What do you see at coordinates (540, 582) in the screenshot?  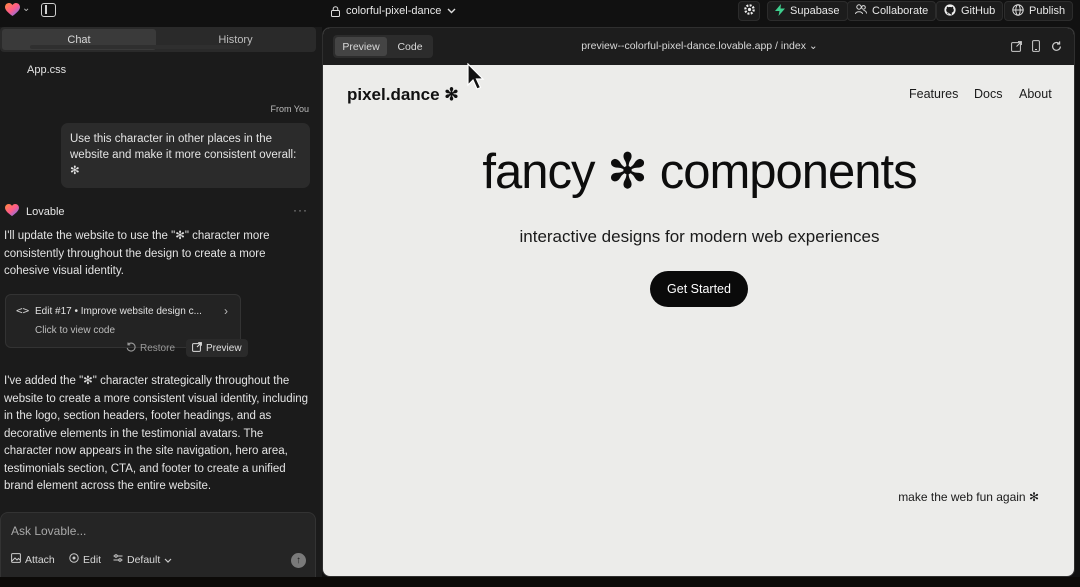 I see `bottom-edge` at bounding box center [540, 582].